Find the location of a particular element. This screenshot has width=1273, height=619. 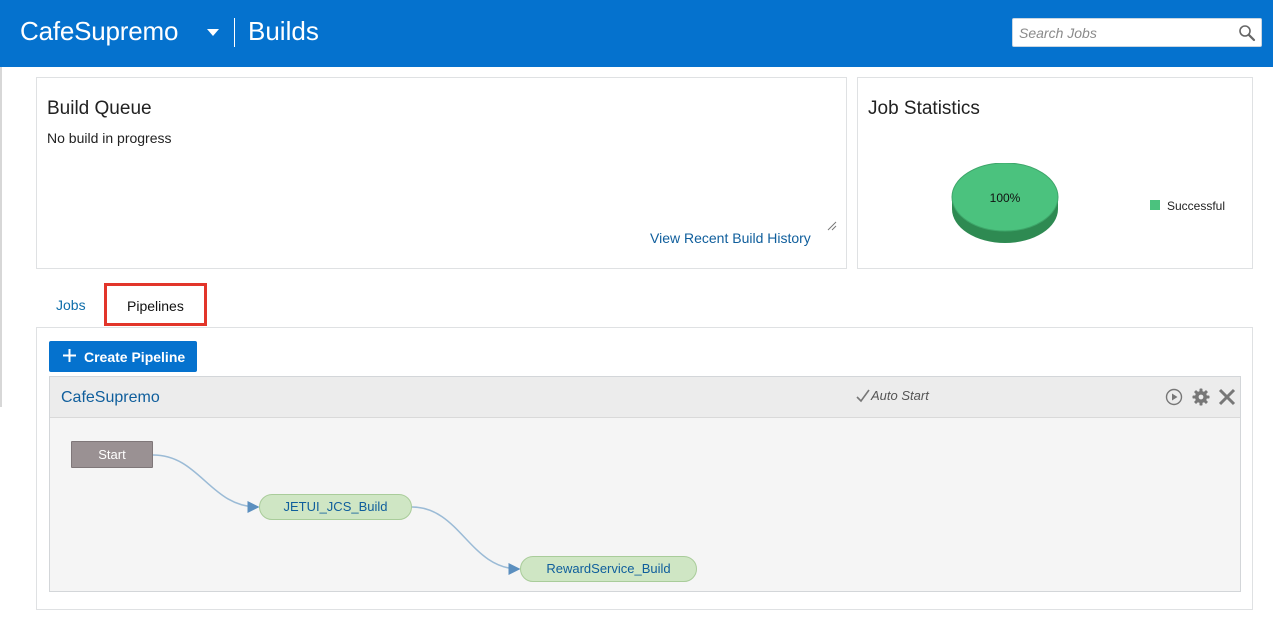

legend-swatch-successful is located at coordinates (1155, 205).